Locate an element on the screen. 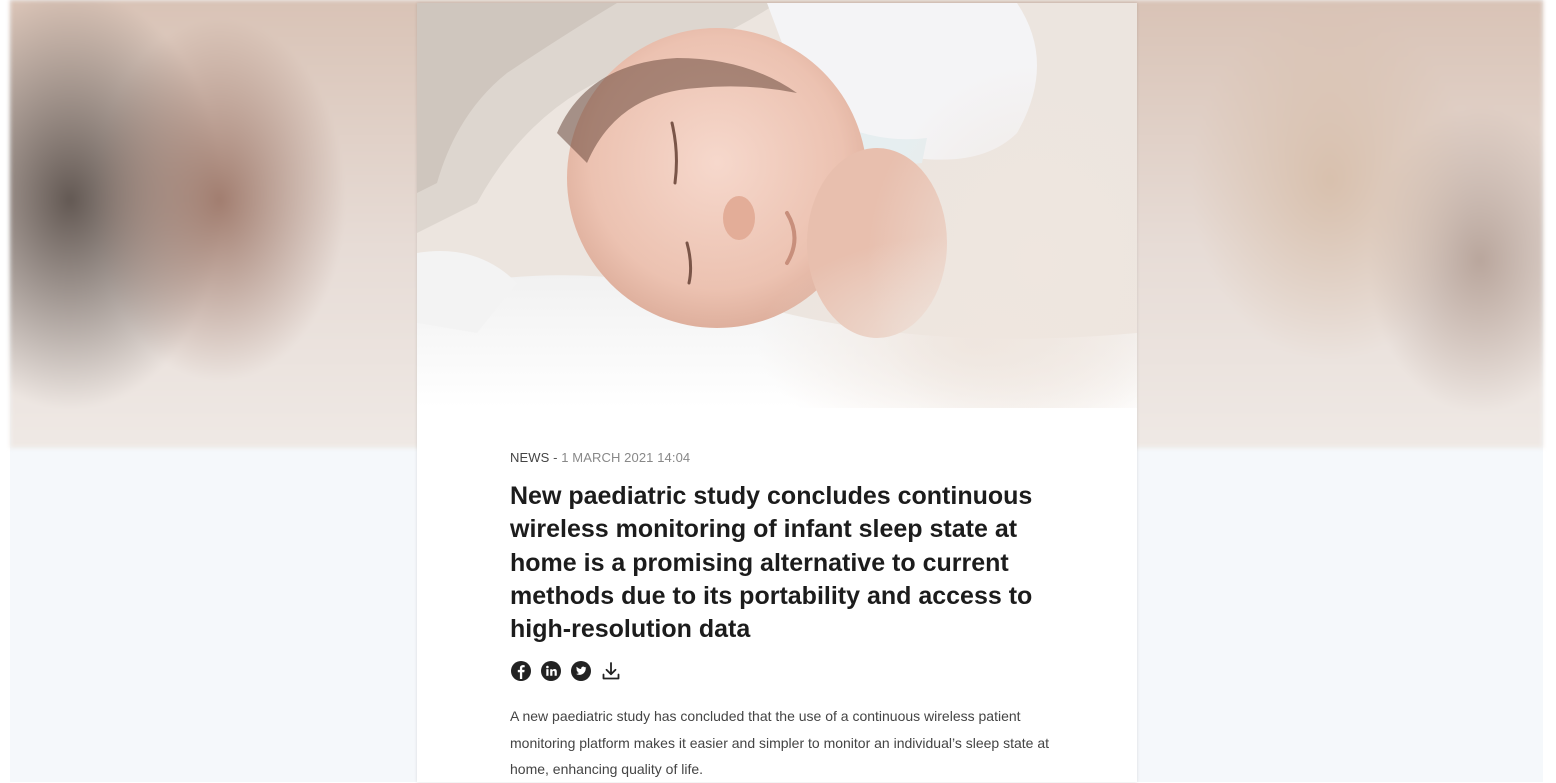 The width and height of the screenshot is (1556, 783). article-meta: NEWS - 1 MARCH 2021 14:04 is located at coordinates (600, 457).